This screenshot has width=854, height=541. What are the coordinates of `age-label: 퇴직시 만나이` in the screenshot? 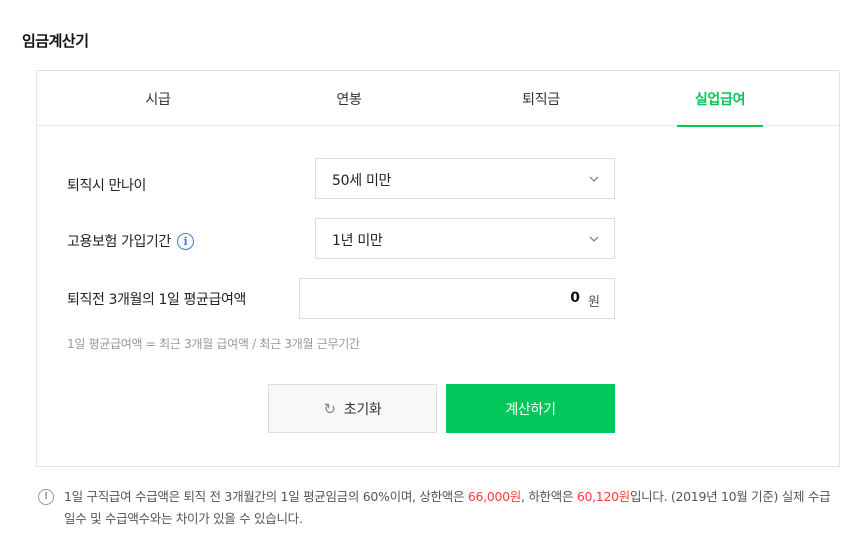 It's located at (106, 186).